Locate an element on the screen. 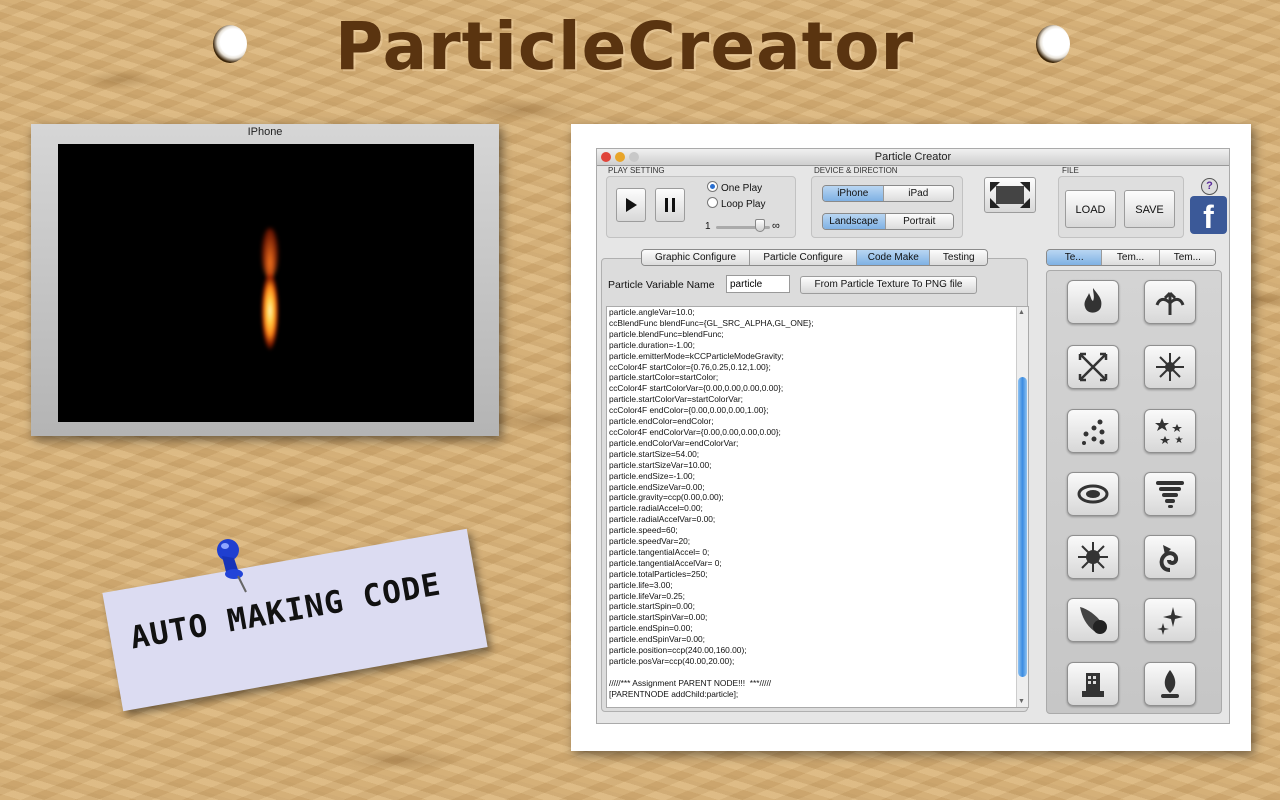 This screenshot has width=1280, height=800. code-line: particle.lifeVar=0.25; is located at coordinates (647, 595).